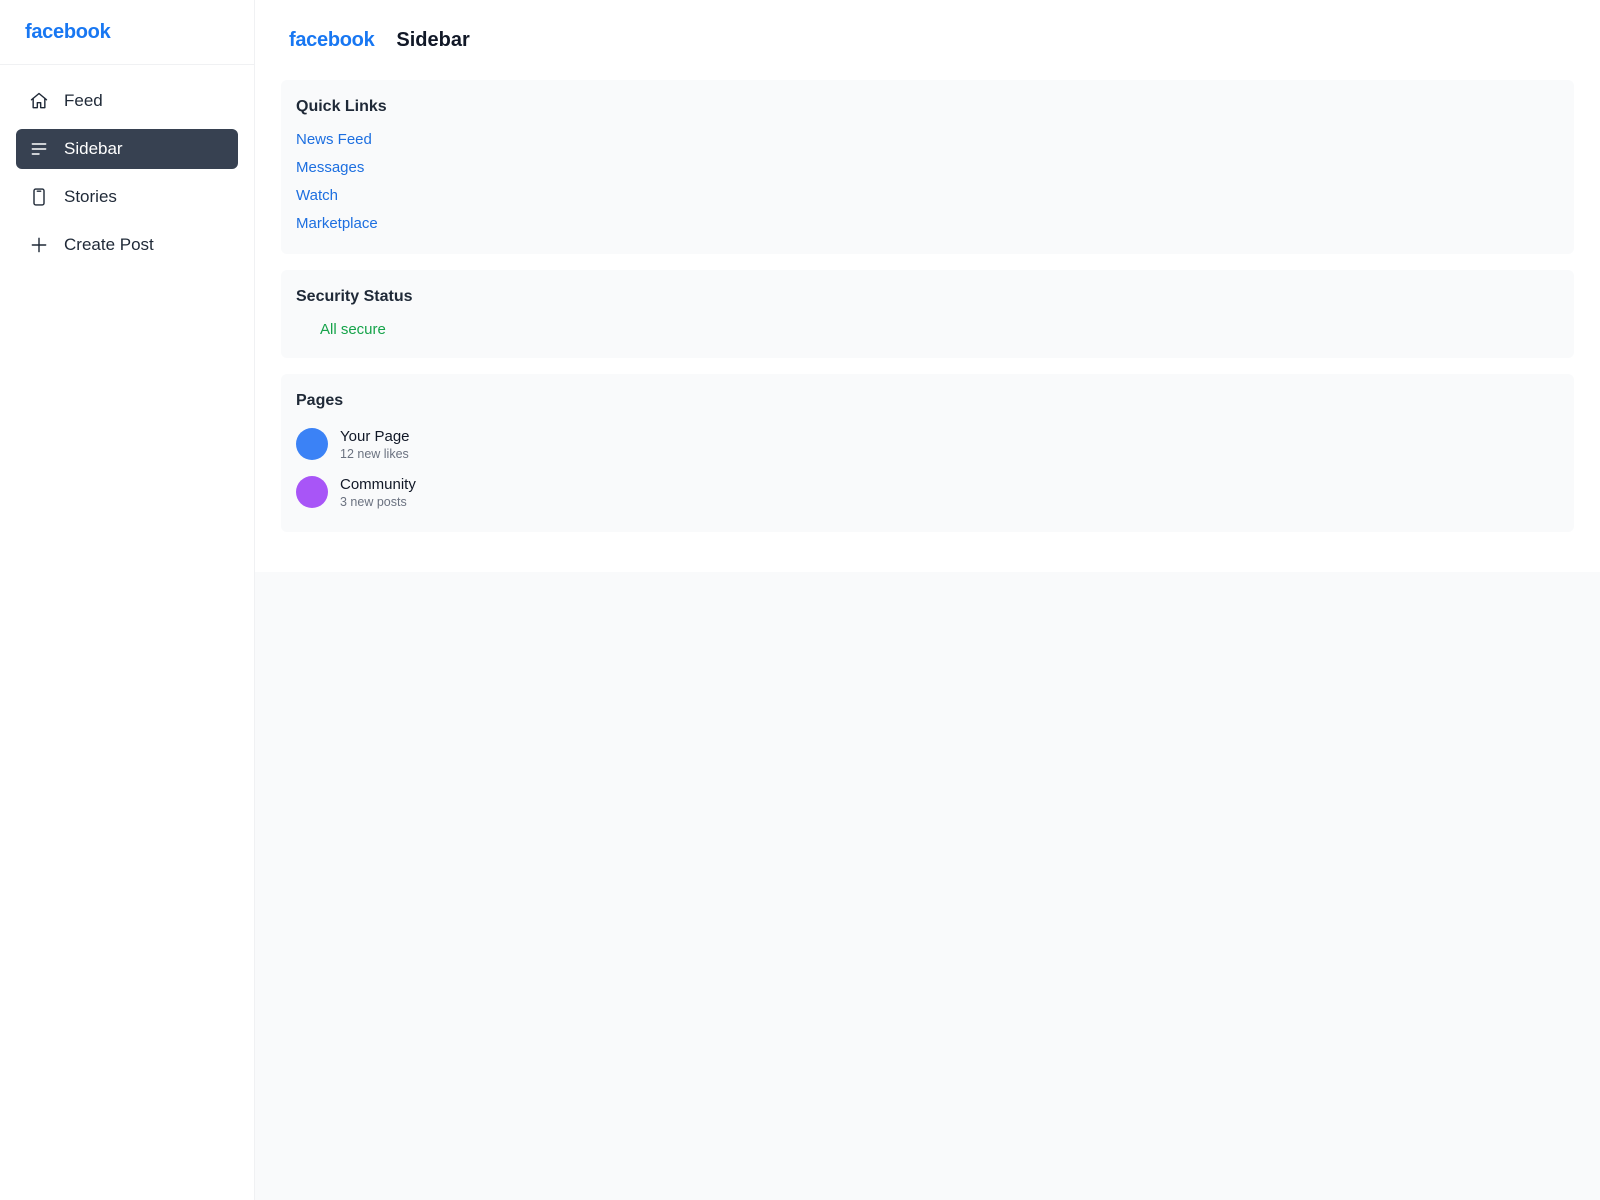 This screenshot has height=1200, width=1600. Describe the element at coordinates (378, 484) in the screenshot. I see `page-name: Community` at that location.